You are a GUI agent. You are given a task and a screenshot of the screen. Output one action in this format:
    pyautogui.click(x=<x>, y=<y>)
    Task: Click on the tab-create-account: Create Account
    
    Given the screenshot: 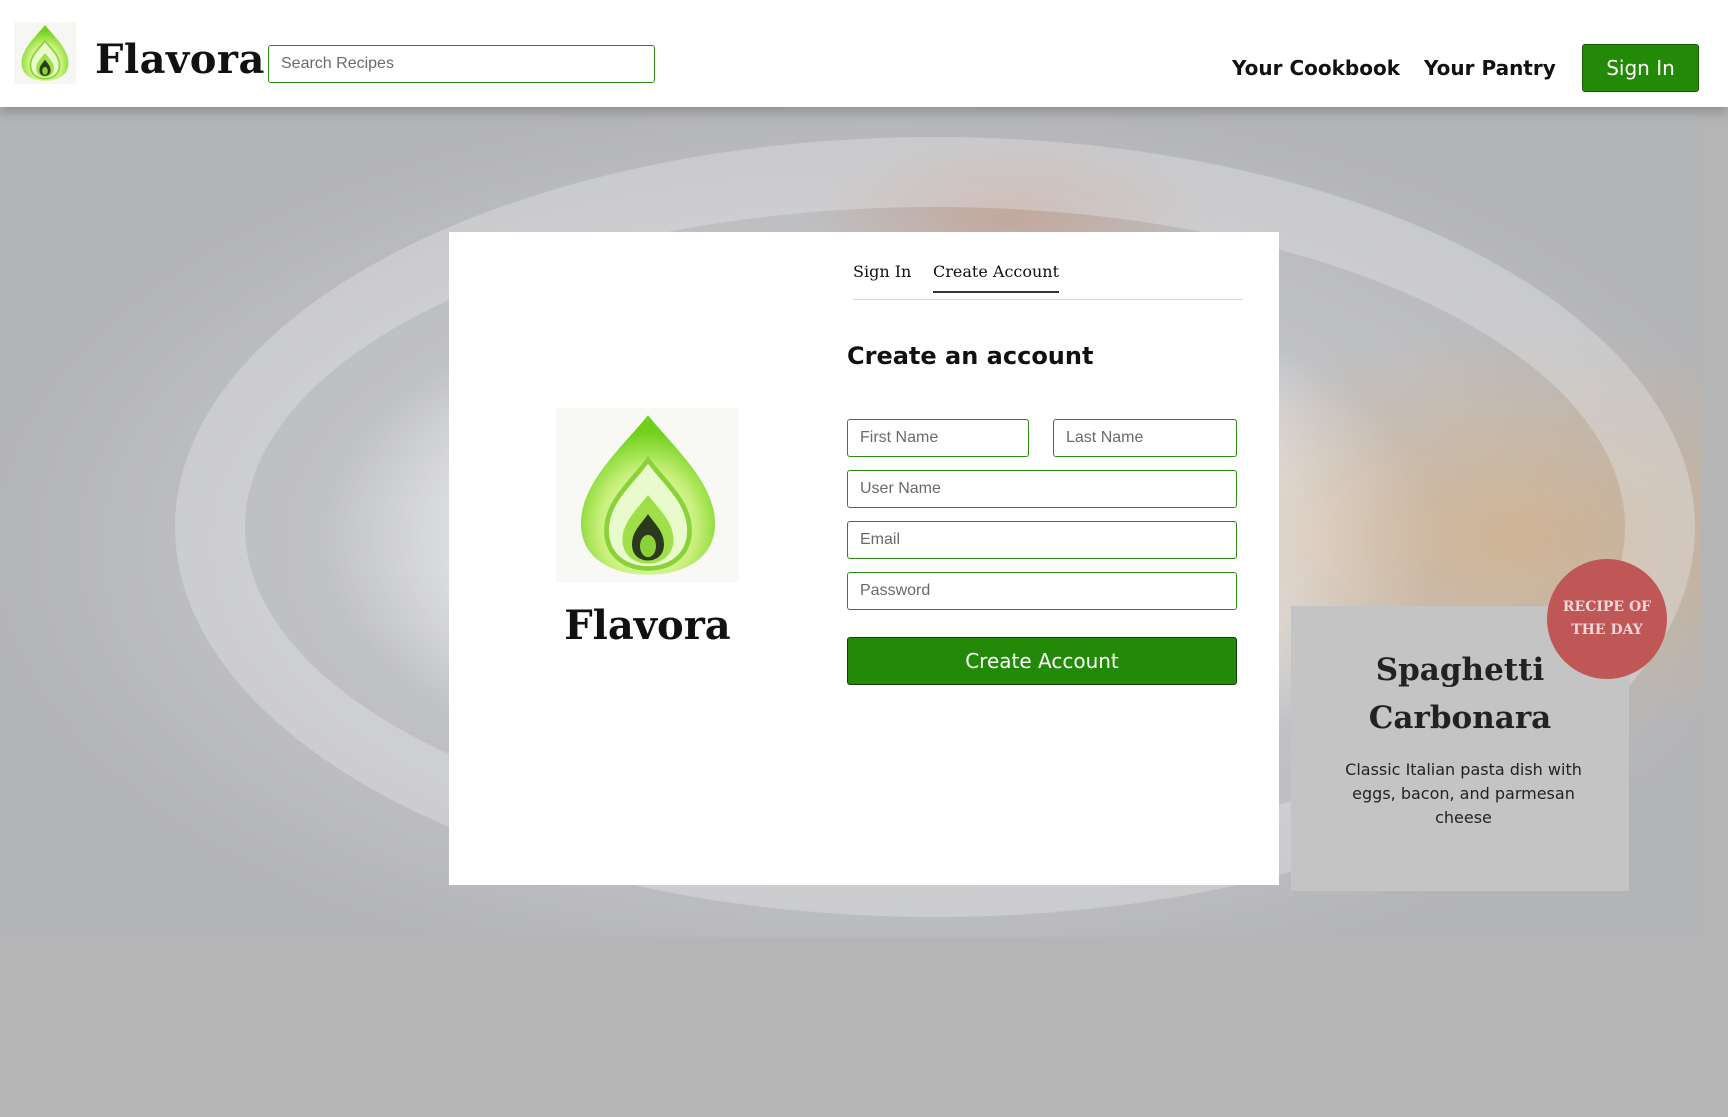 What is the action you would take?
    pyautogui.click(x=996, y=277)
    